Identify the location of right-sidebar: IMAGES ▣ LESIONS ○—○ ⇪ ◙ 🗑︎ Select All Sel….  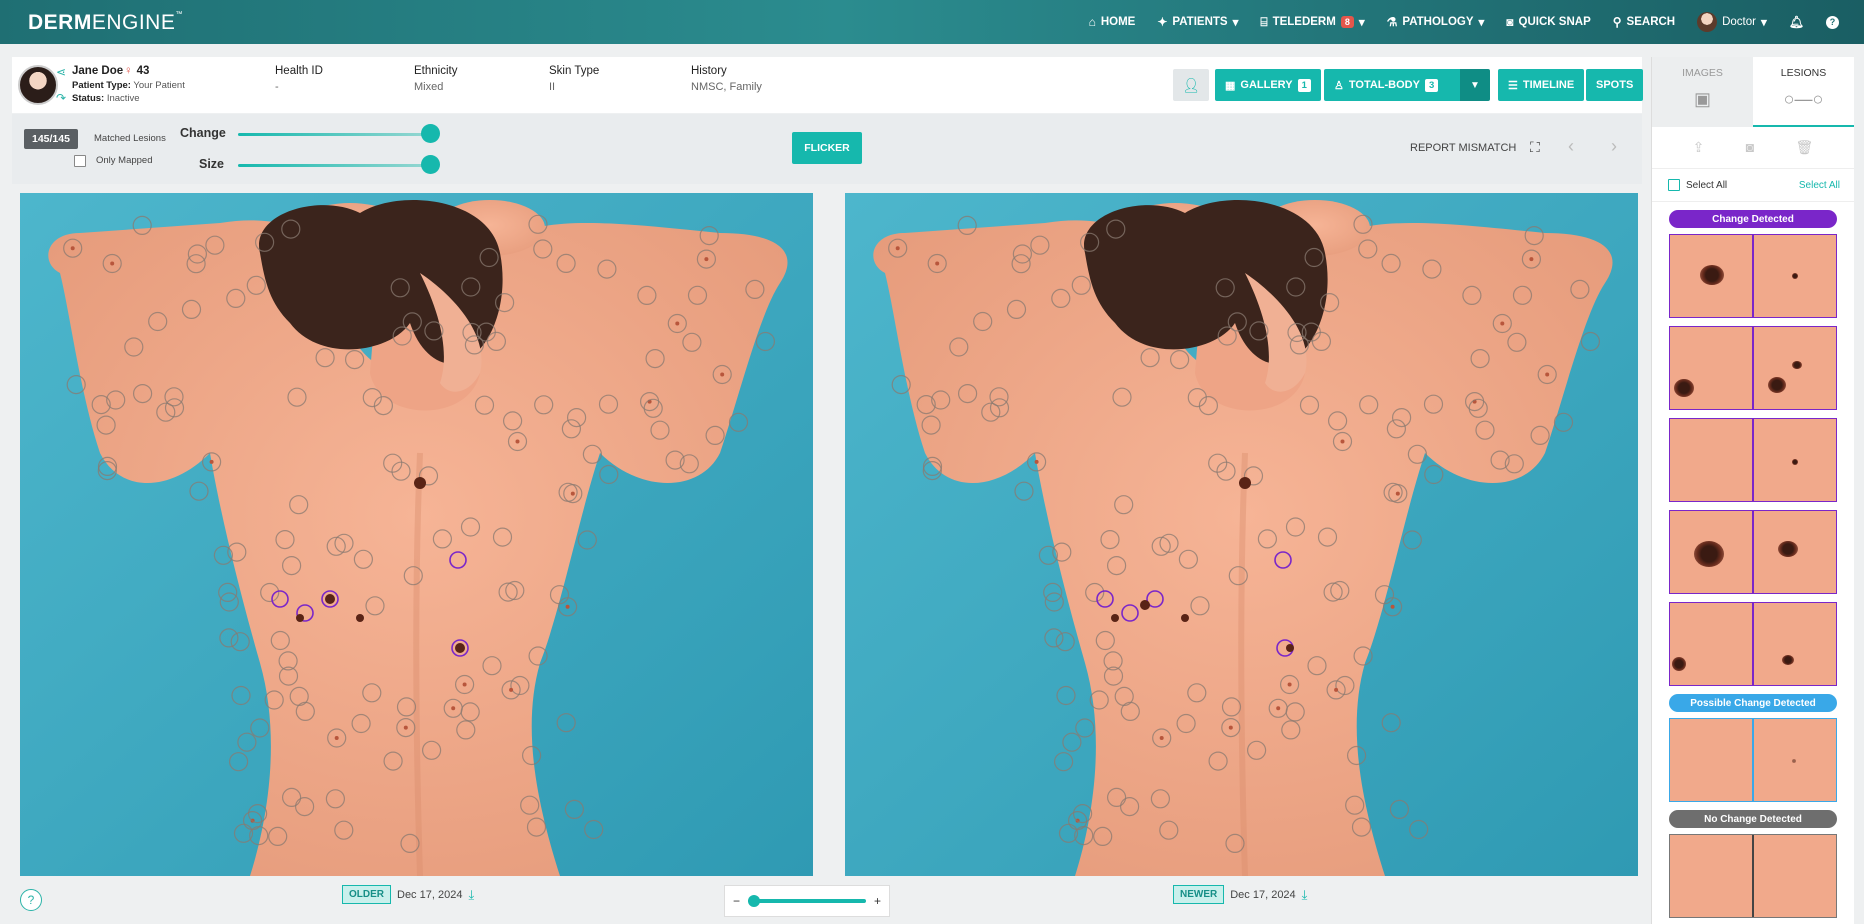
(1752, 490).